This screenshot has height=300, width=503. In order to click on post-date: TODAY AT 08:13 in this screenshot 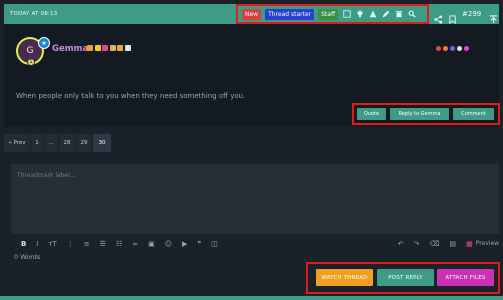, I will do `click(34, 14)`.